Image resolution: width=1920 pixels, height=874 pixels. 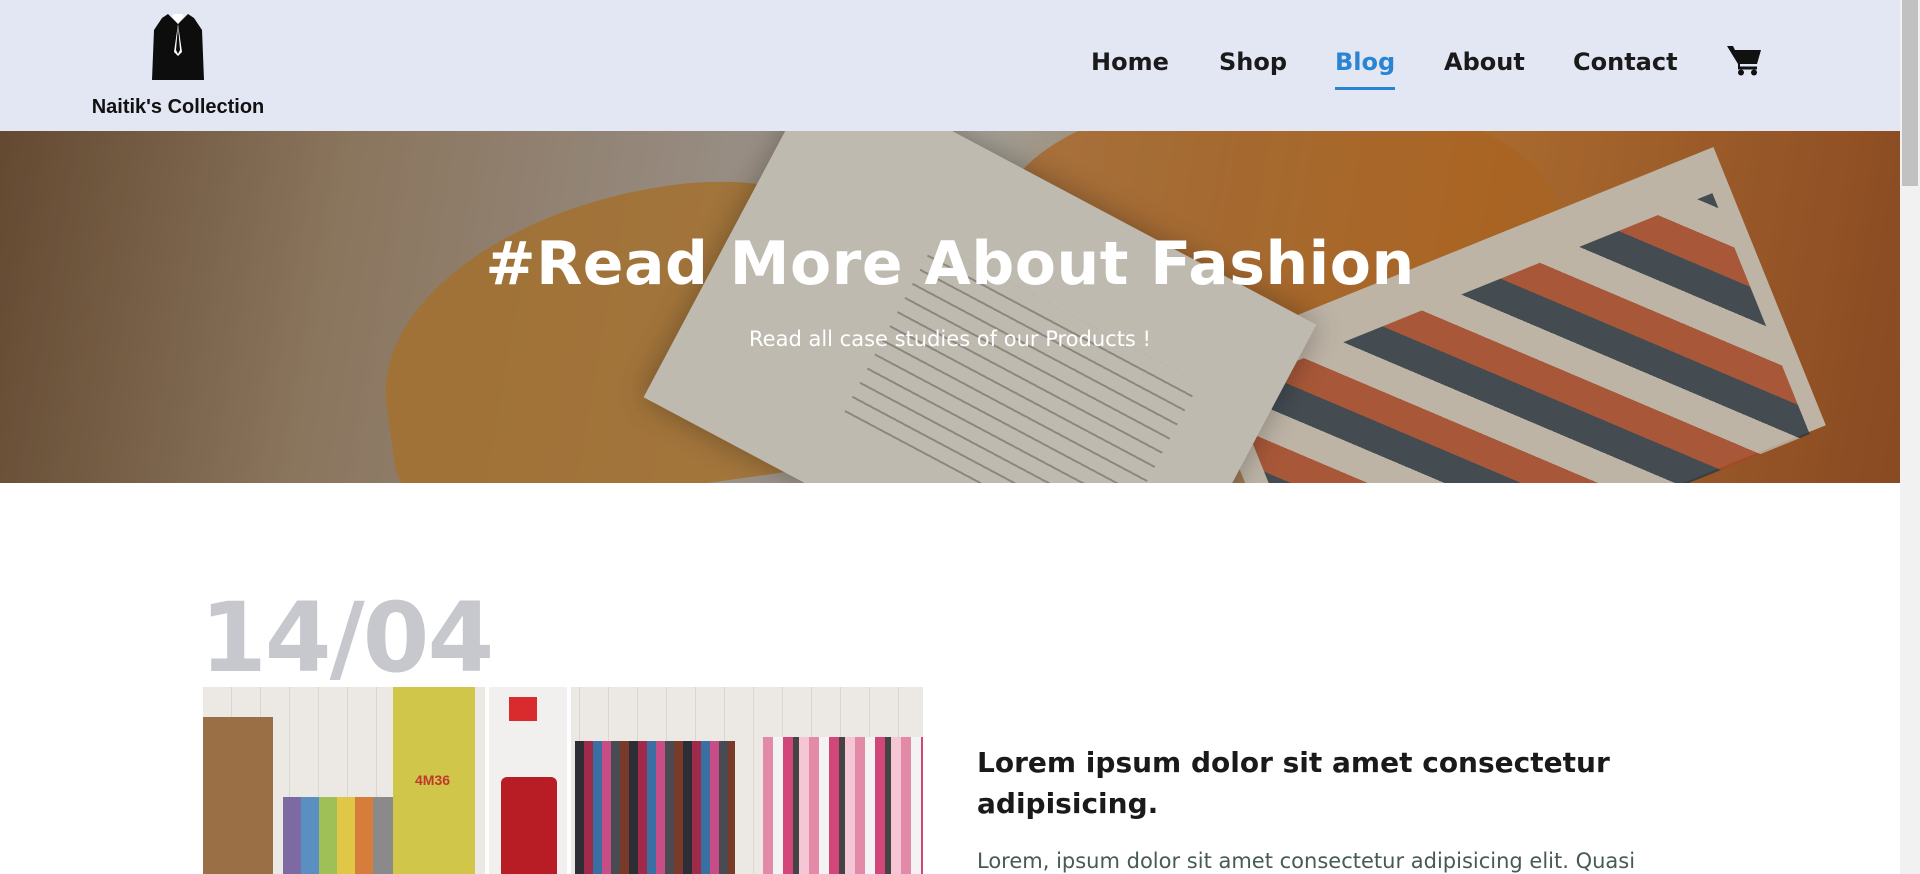 What do you see at coordinates (1365, 69) in the screenshot?
I see `nav-blog: Blog` at bounding box center [1365, 69].